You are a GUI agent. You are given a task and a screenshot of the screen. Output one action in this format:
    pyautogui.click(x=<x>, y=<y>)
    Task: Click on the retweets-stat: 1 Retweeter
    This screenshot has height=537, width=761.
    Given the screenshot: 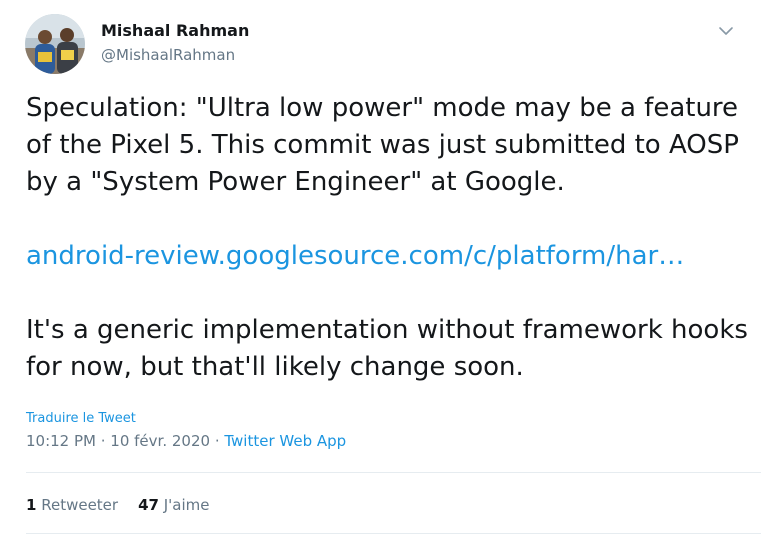 What is the action you would take?
    pyautogui.click(x=72, y=505)
    